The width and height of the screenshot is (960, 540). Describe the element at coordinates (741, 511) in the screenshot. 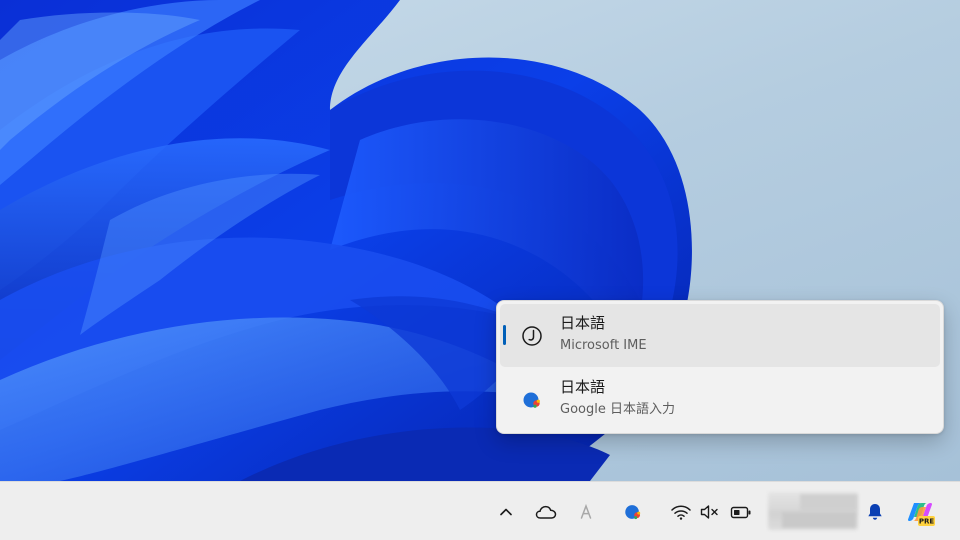

I see `battery-icon` at that location.